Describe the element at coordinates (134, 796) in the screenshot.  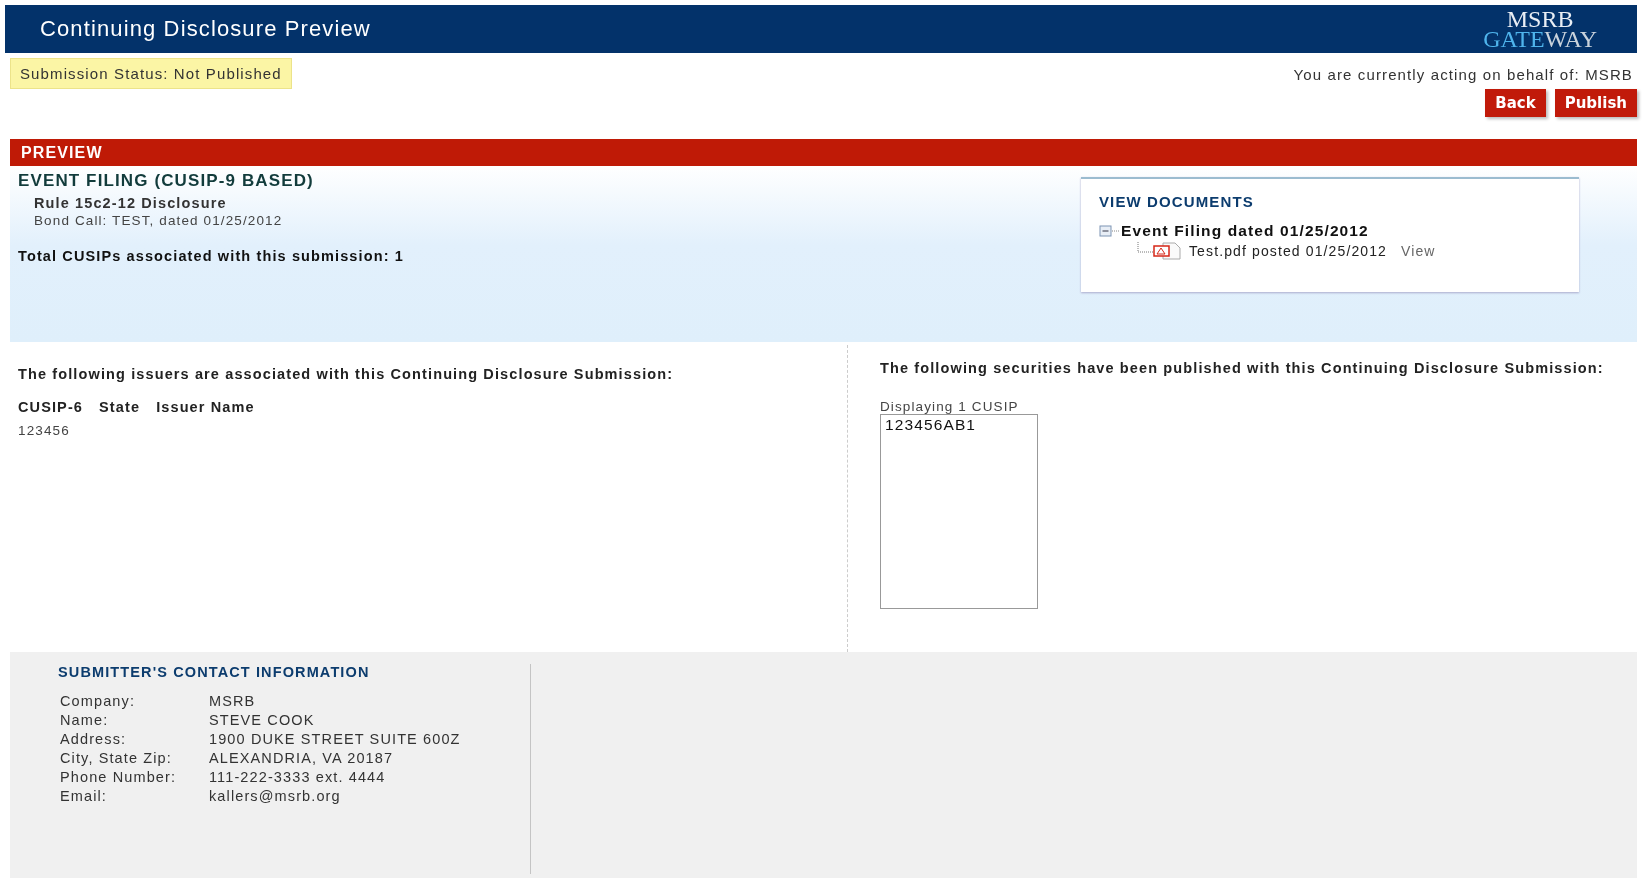
I see `field-label: Email:` at that location.